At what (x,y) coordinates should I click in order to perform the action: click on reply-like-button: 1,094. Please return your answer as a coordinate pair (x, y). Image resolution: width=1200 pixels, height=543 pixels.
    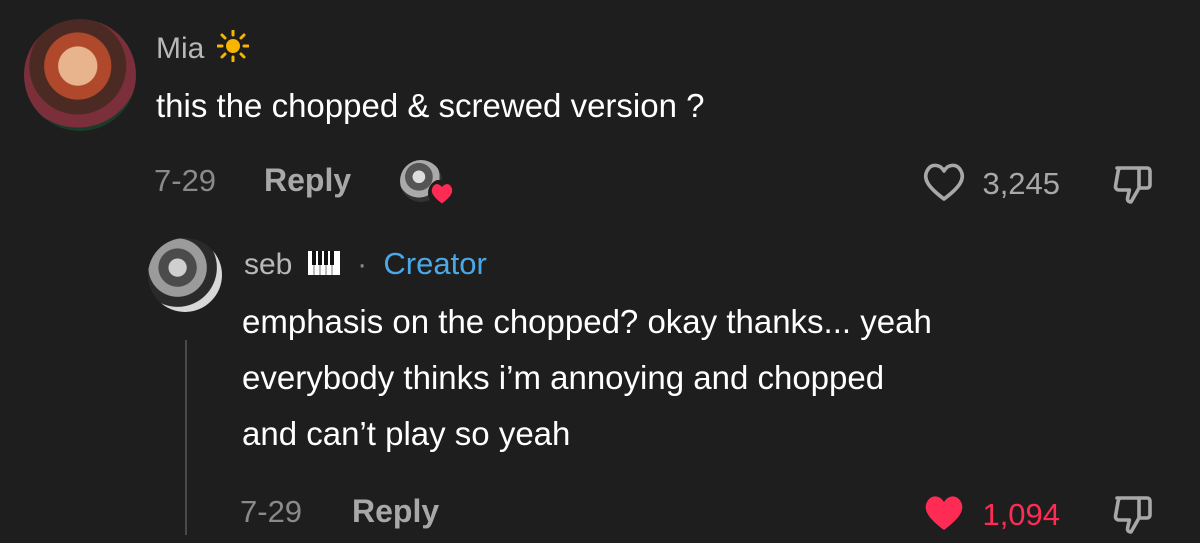
    Looking at the image, I should click on (990, 514).